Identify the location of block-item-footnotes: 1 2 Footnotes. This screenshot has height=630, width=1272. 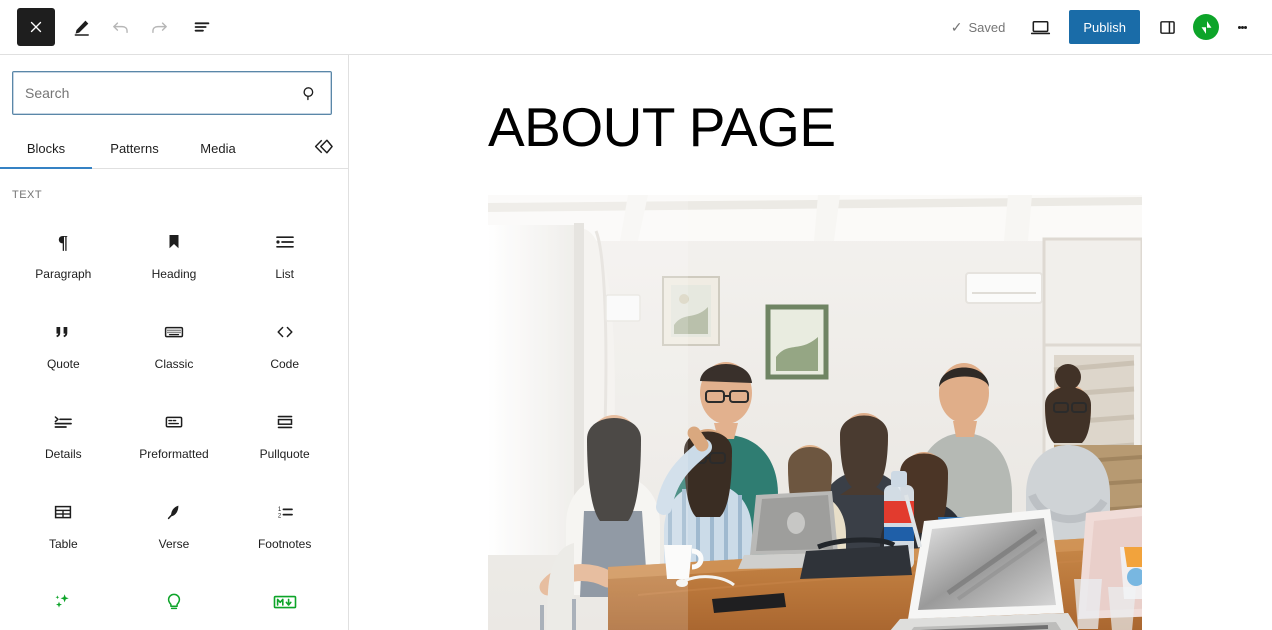
(284, 524).